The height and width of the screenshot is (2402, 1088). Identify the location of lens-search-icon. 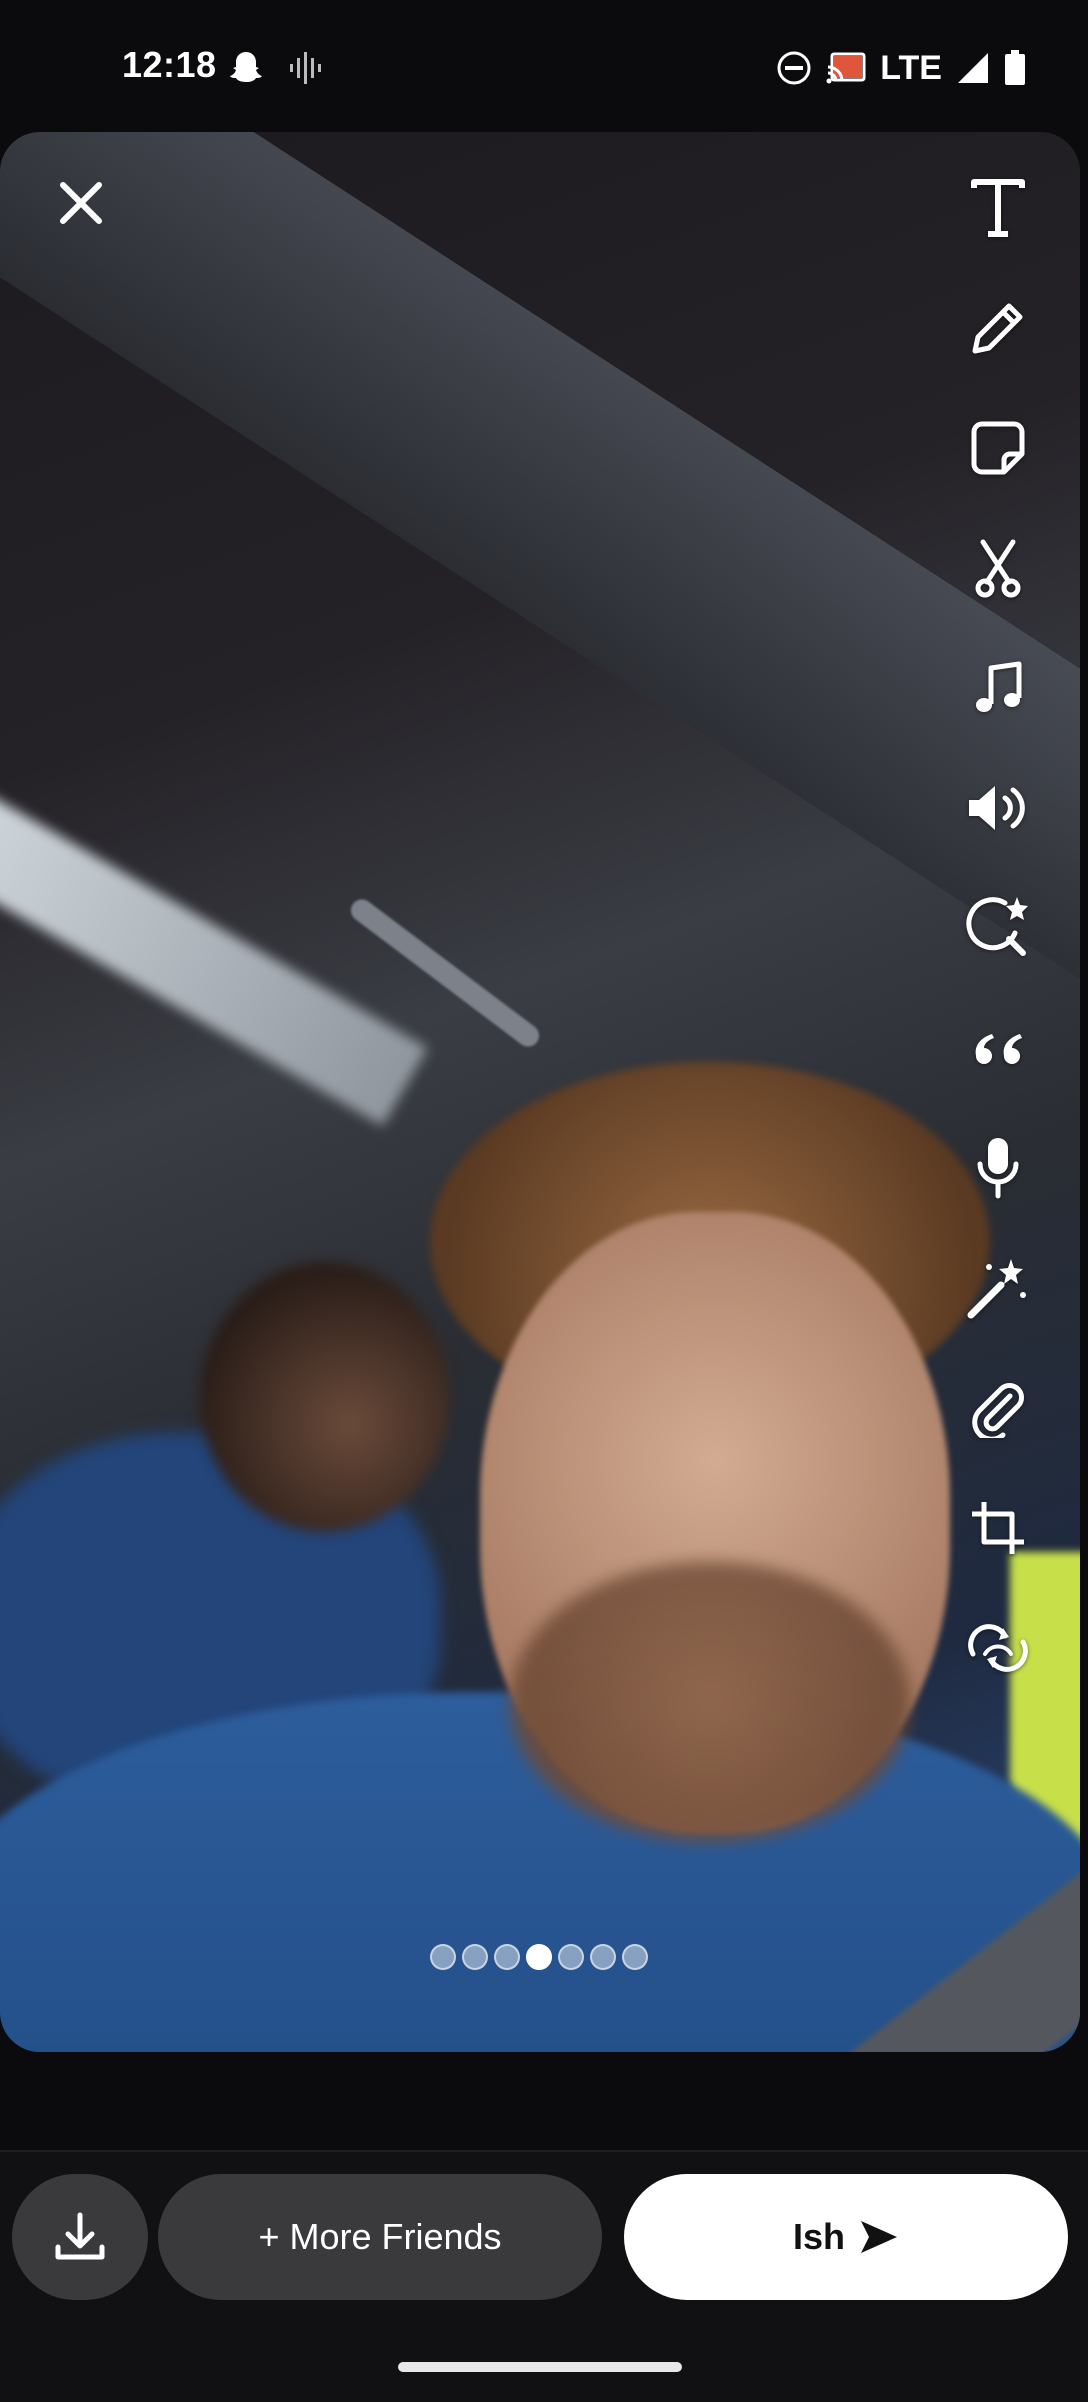
(997, 926).